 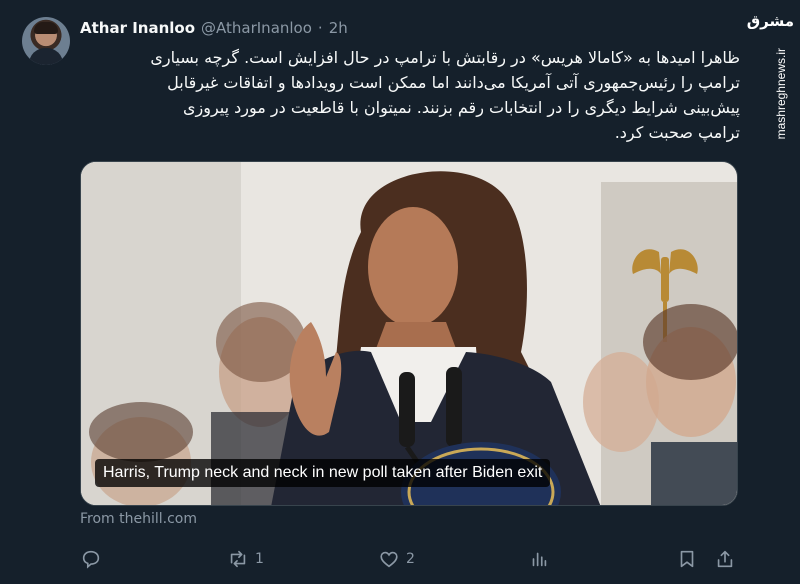 What do you see at coordinates (91, 559) in the screenshot?
I see `reply-icon` at bounding box center [91, 559].